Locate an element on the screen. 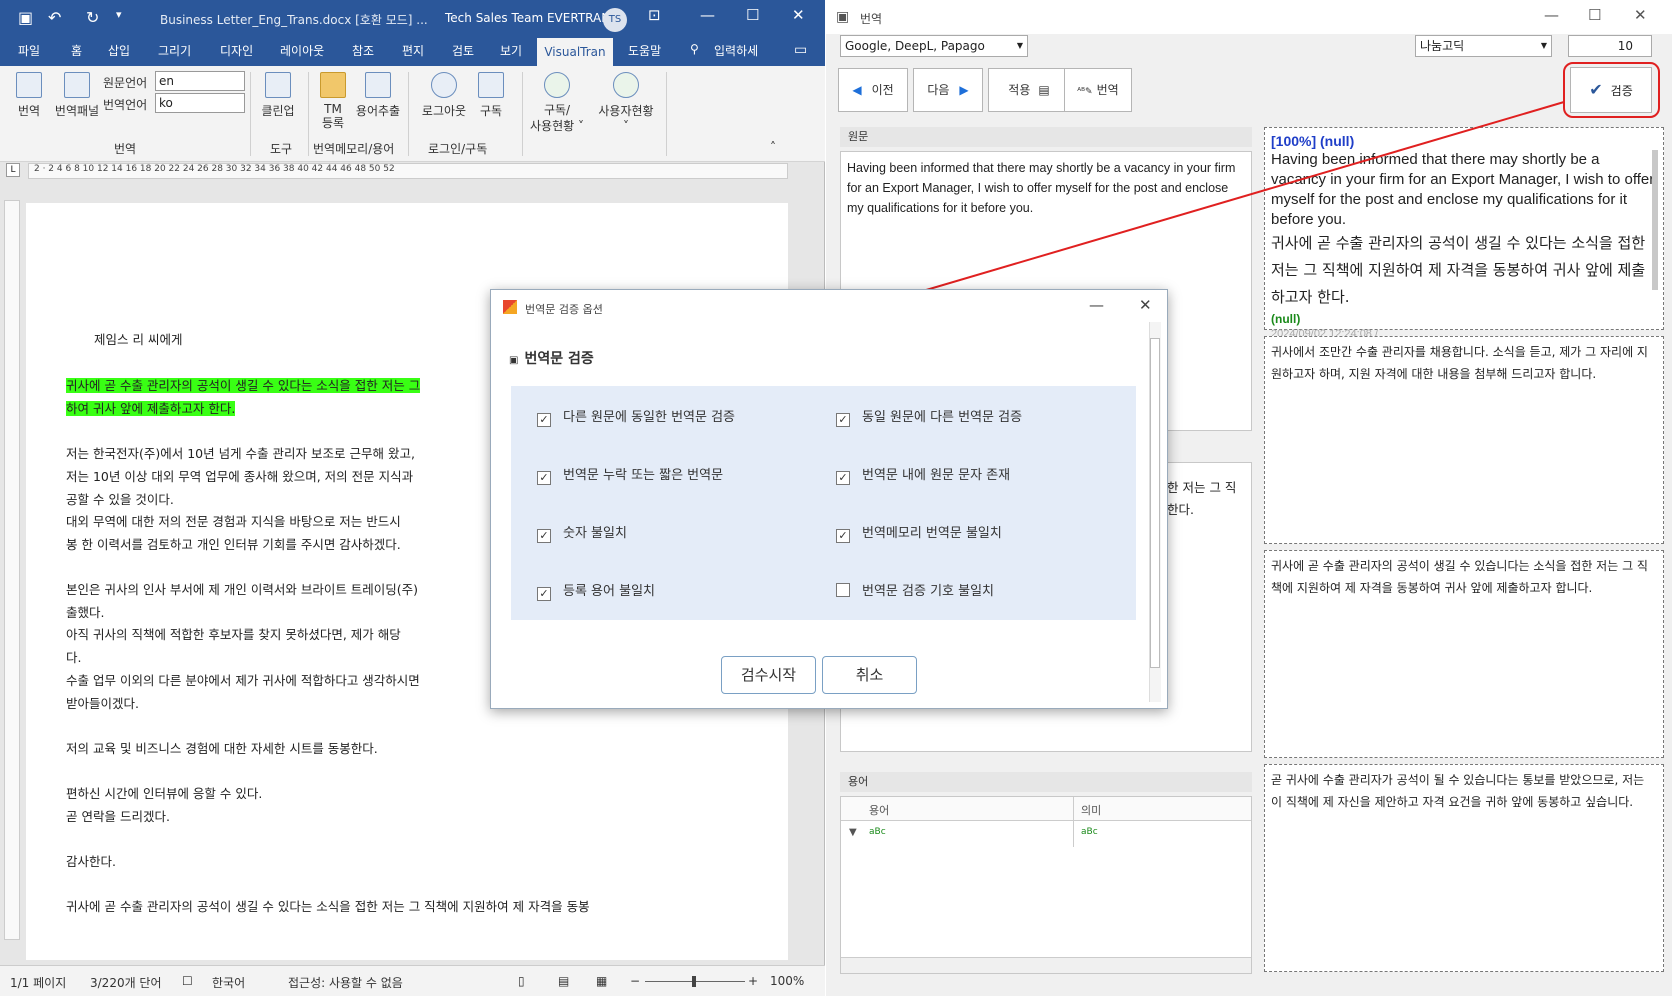 The width and height of the screenshot is (1672, 996). option-source-chars: ✓ 번역문 내에 원문 문자 존재 is located at coordinates (923, 474).